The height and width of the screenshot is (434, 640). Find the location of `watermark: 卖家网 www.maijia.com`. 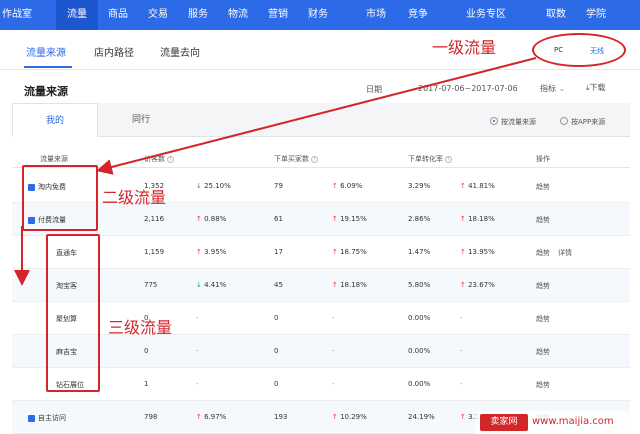

watermark: 卖家网 www.maijia.com is located at coordinates (558, 422).